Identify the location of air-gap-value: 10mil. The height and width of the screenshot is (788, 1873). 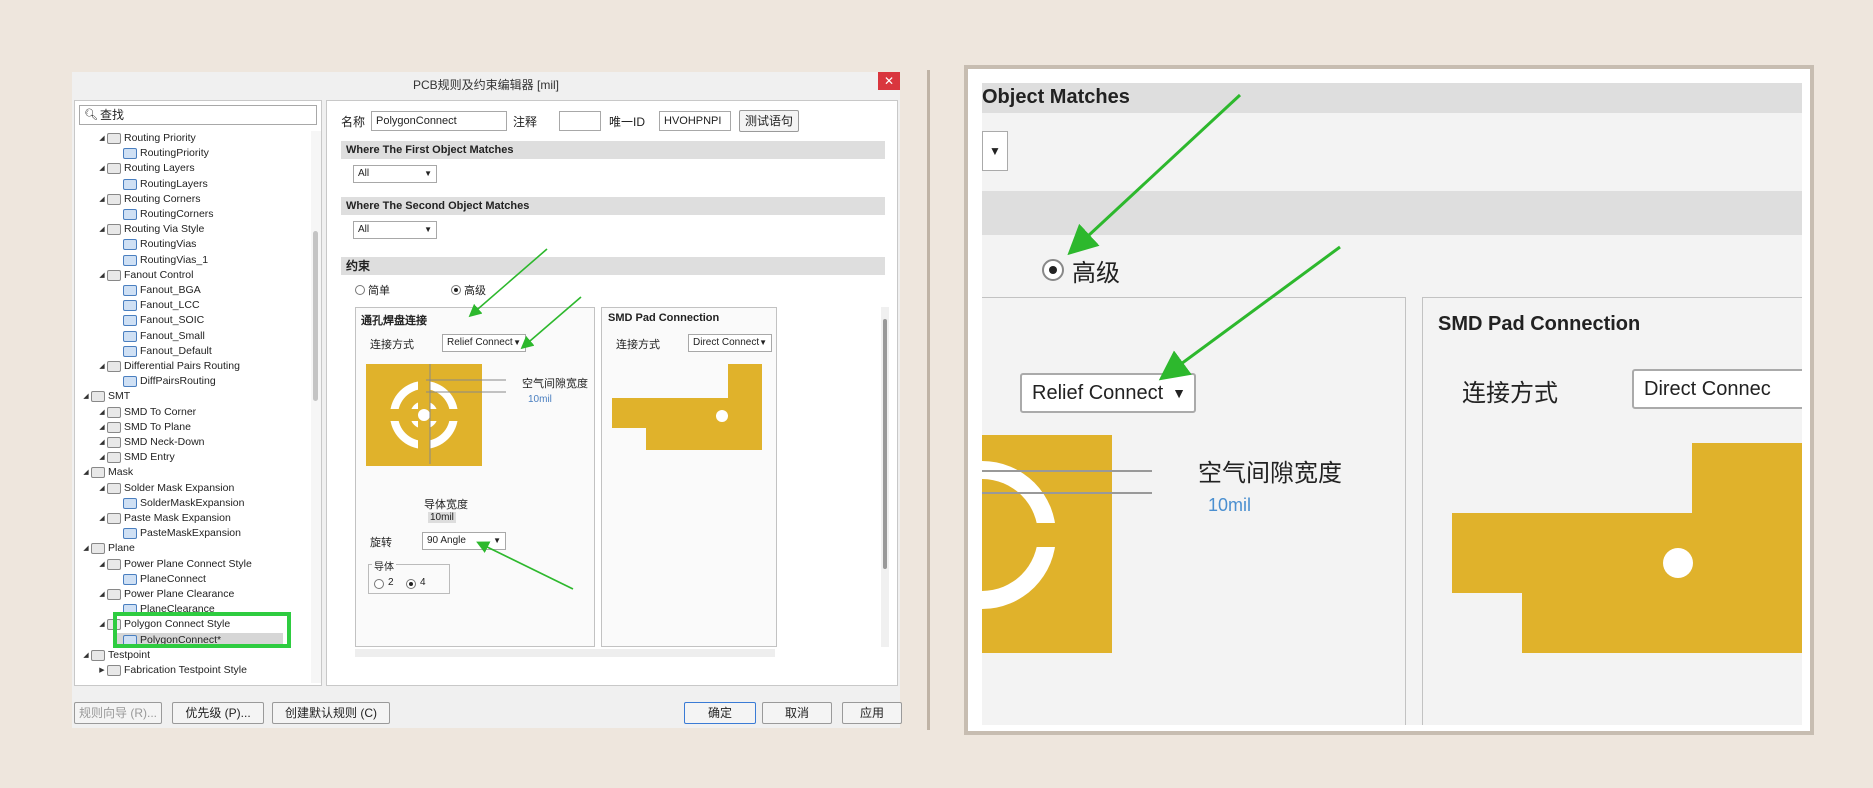
(540, 399).